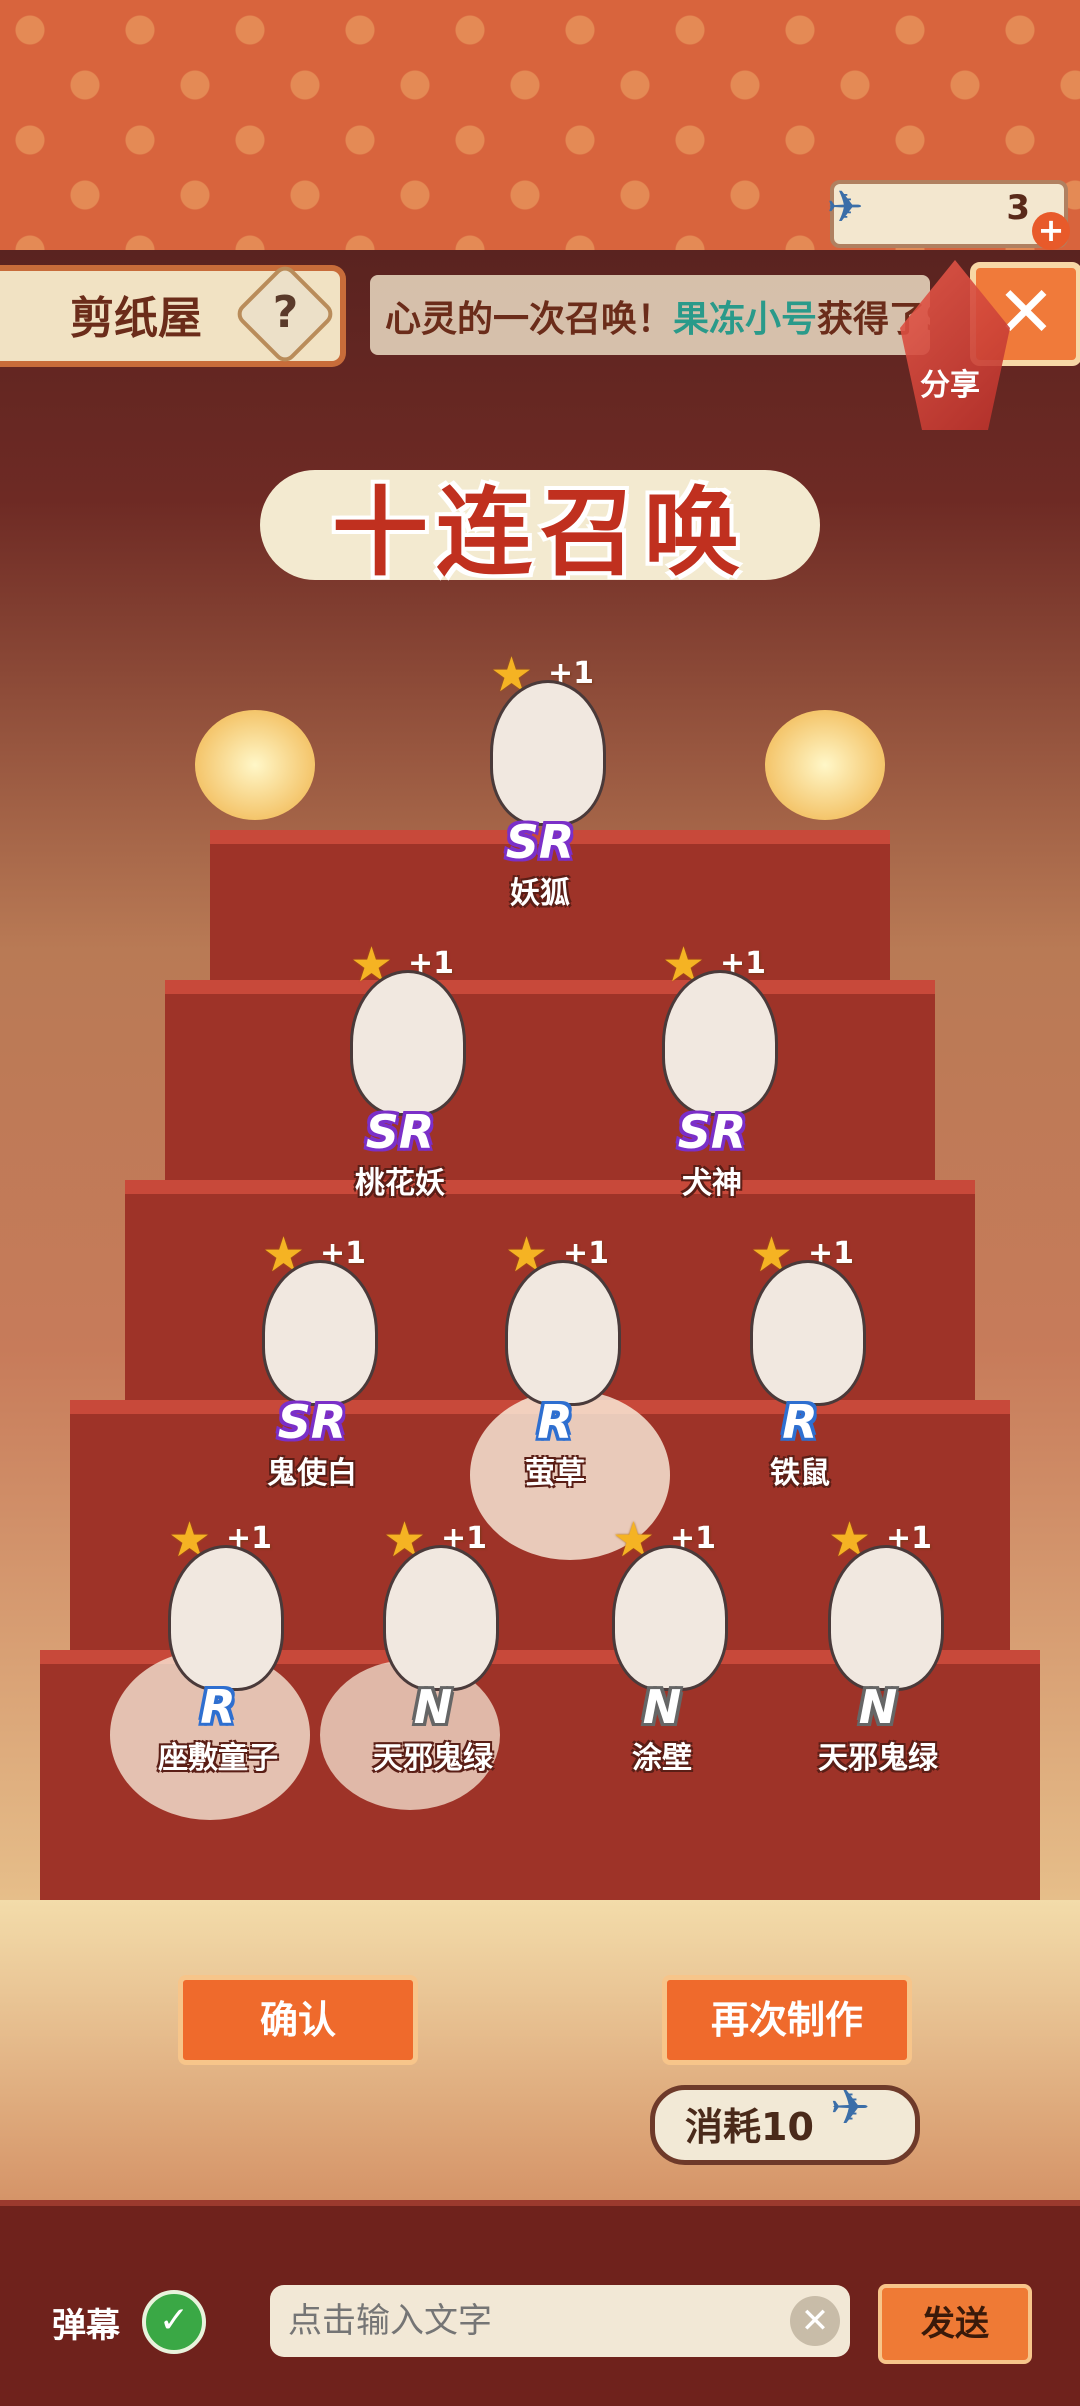  Describe the element at coordinates (540, 893) in the screenshot. I see `shikigami-name: 妖狐` at that location.